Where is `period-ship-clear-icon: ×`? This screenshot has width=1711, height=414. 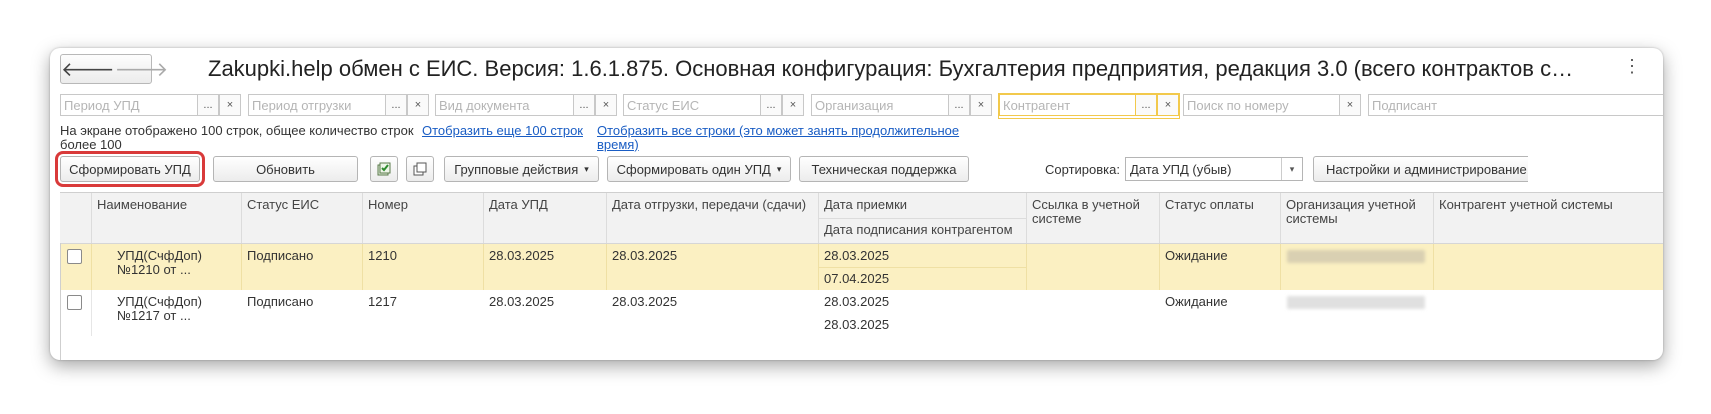
period-ship-clear-icon: × is located at coordinates (418, 105).